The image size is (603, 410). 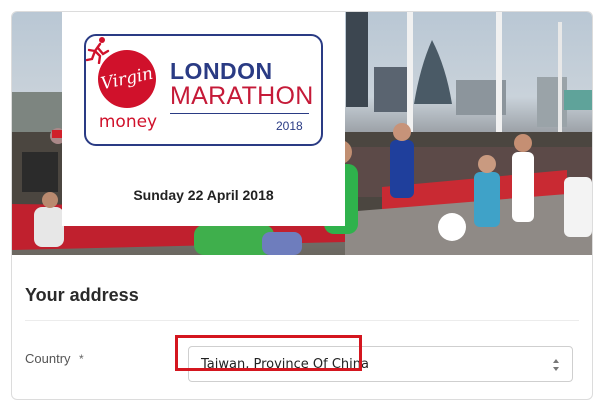 What do you see at coordinates (98, 50) in the screenshot?
I see `runner-icon` at bounding box center [98, 50].